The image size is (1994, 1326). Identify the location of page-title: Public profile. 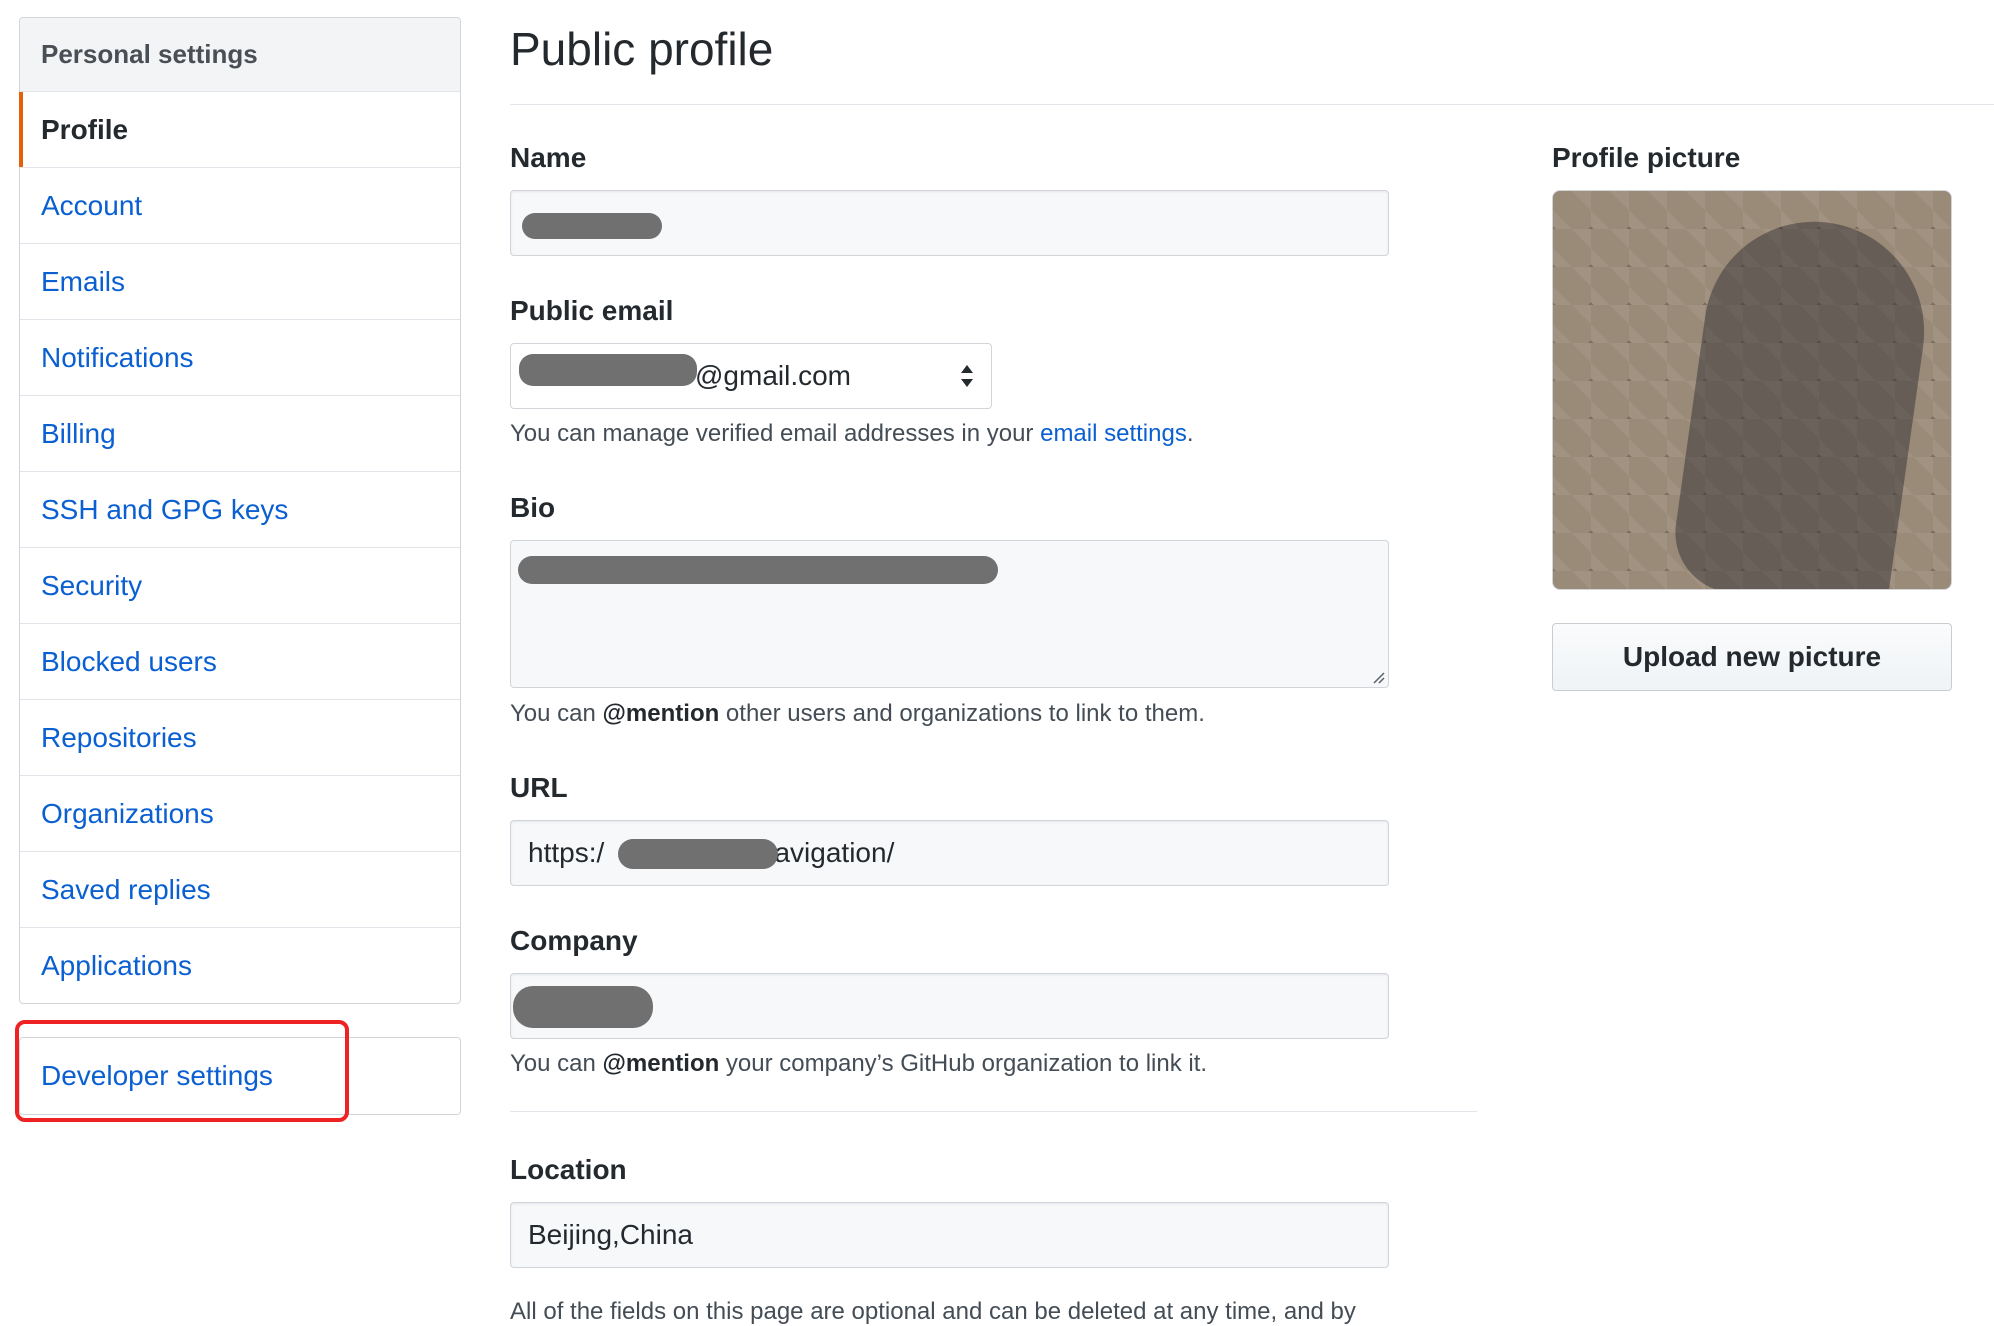
(642, 49).